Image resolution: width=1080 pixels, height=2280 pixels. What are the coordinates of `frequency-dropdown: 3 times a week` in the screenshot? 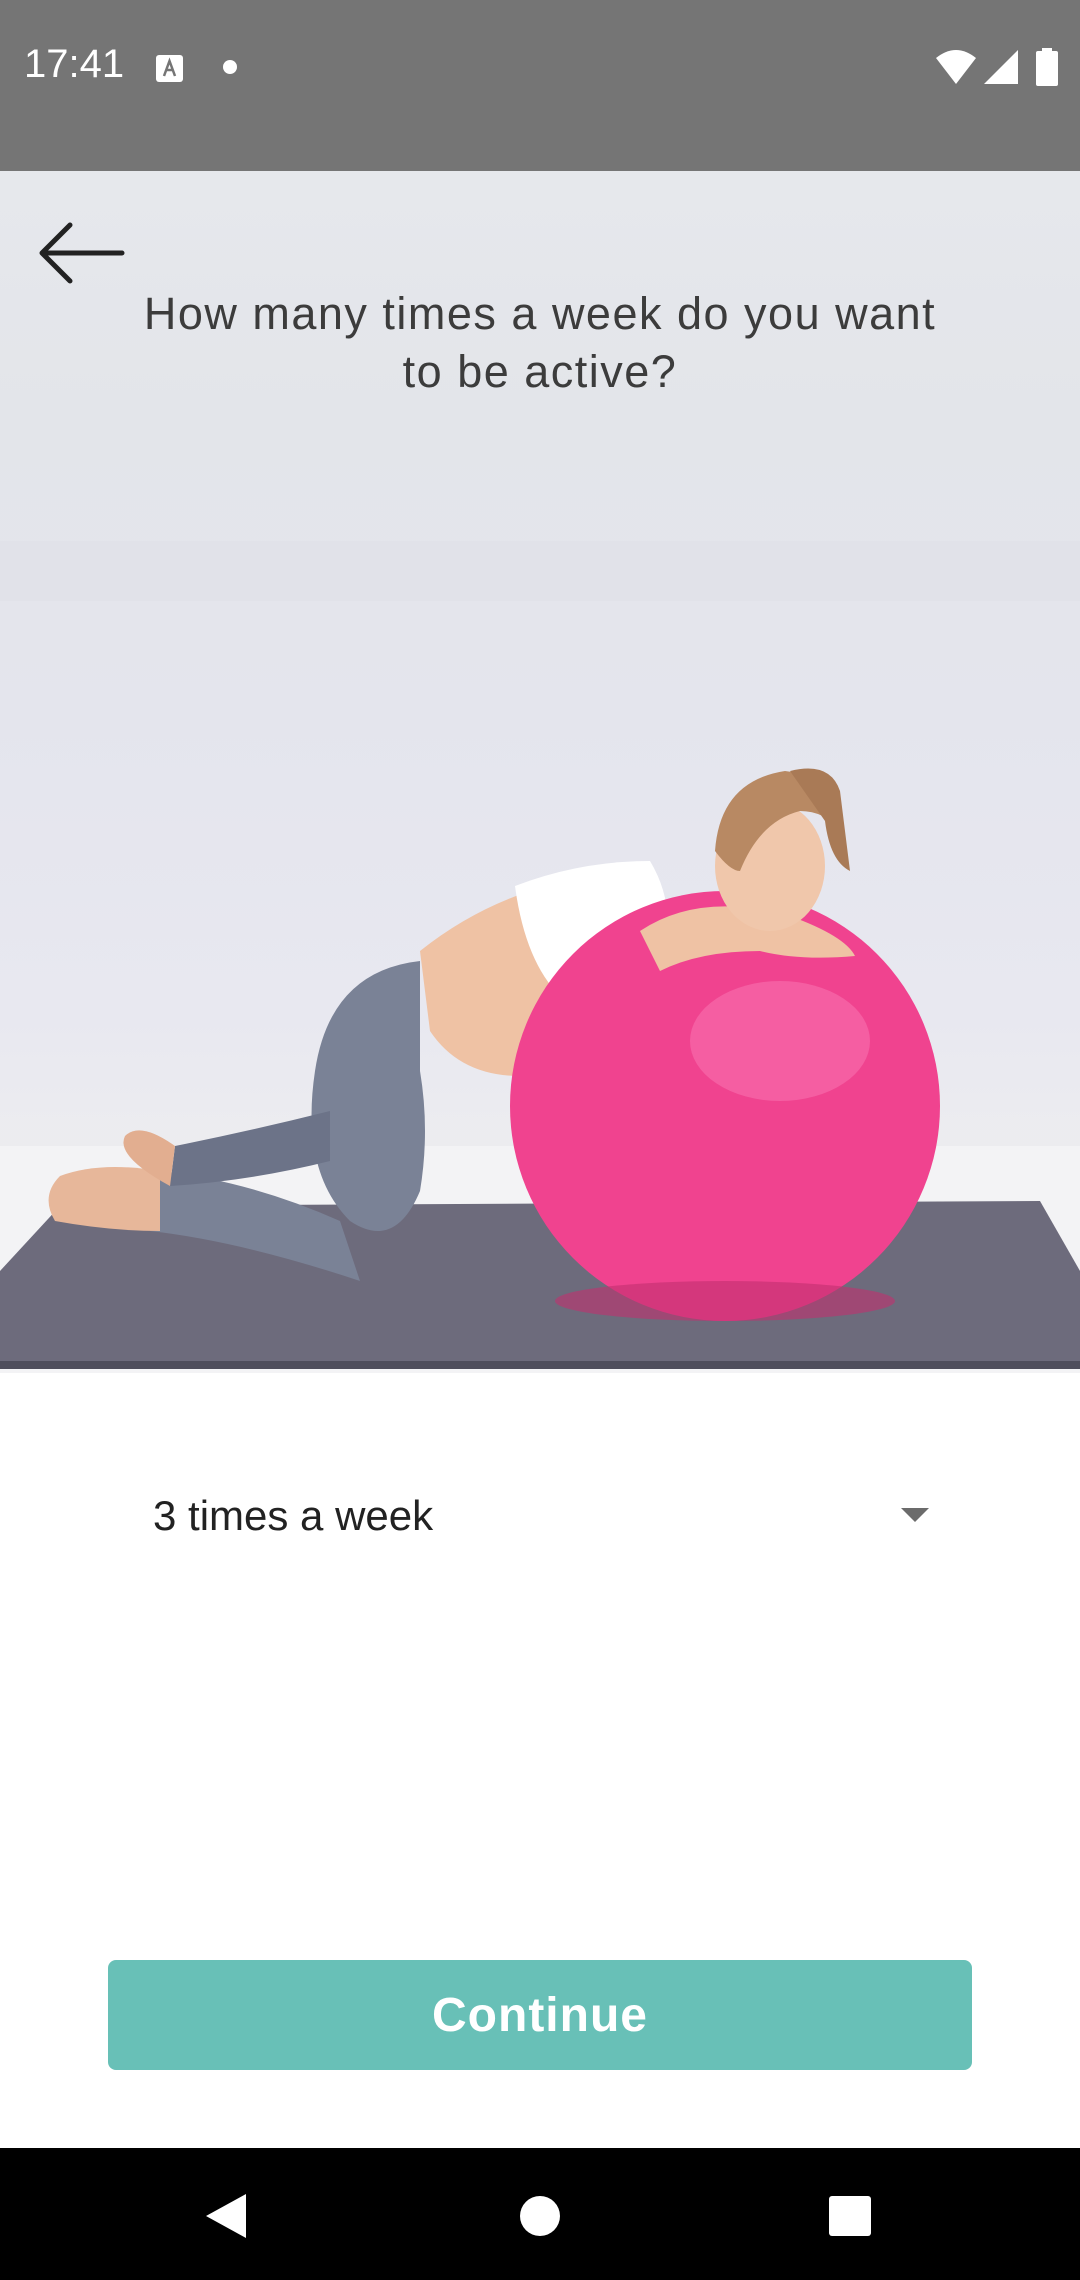 It's located at (535, 1515).